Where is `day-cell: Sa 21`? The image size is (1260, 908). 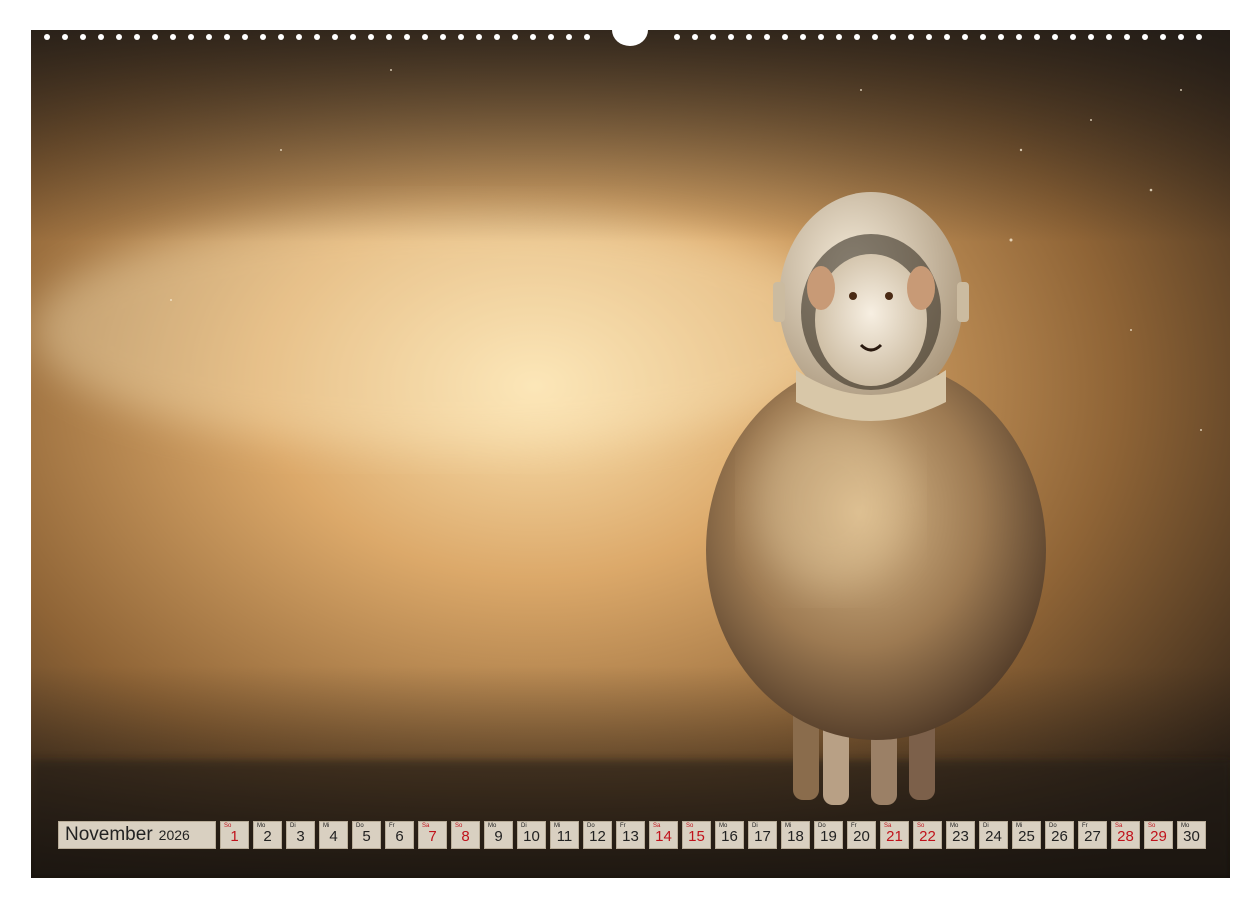
day-cell: Sa 21 is located at coordinates (894, 835).